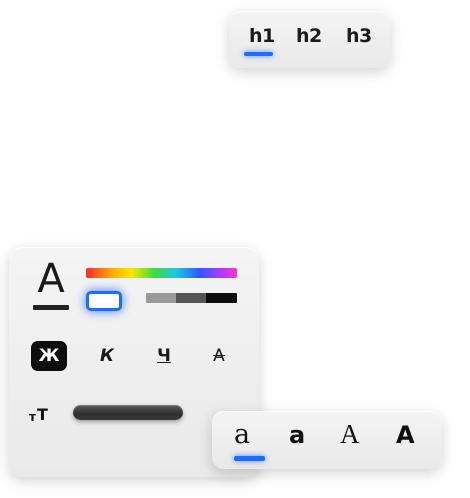 The height and width of the screenshot is (498, 470). Describe the element at coordinates (51, 279) in the screenshot. I see `font-color-letter: A` at that location.